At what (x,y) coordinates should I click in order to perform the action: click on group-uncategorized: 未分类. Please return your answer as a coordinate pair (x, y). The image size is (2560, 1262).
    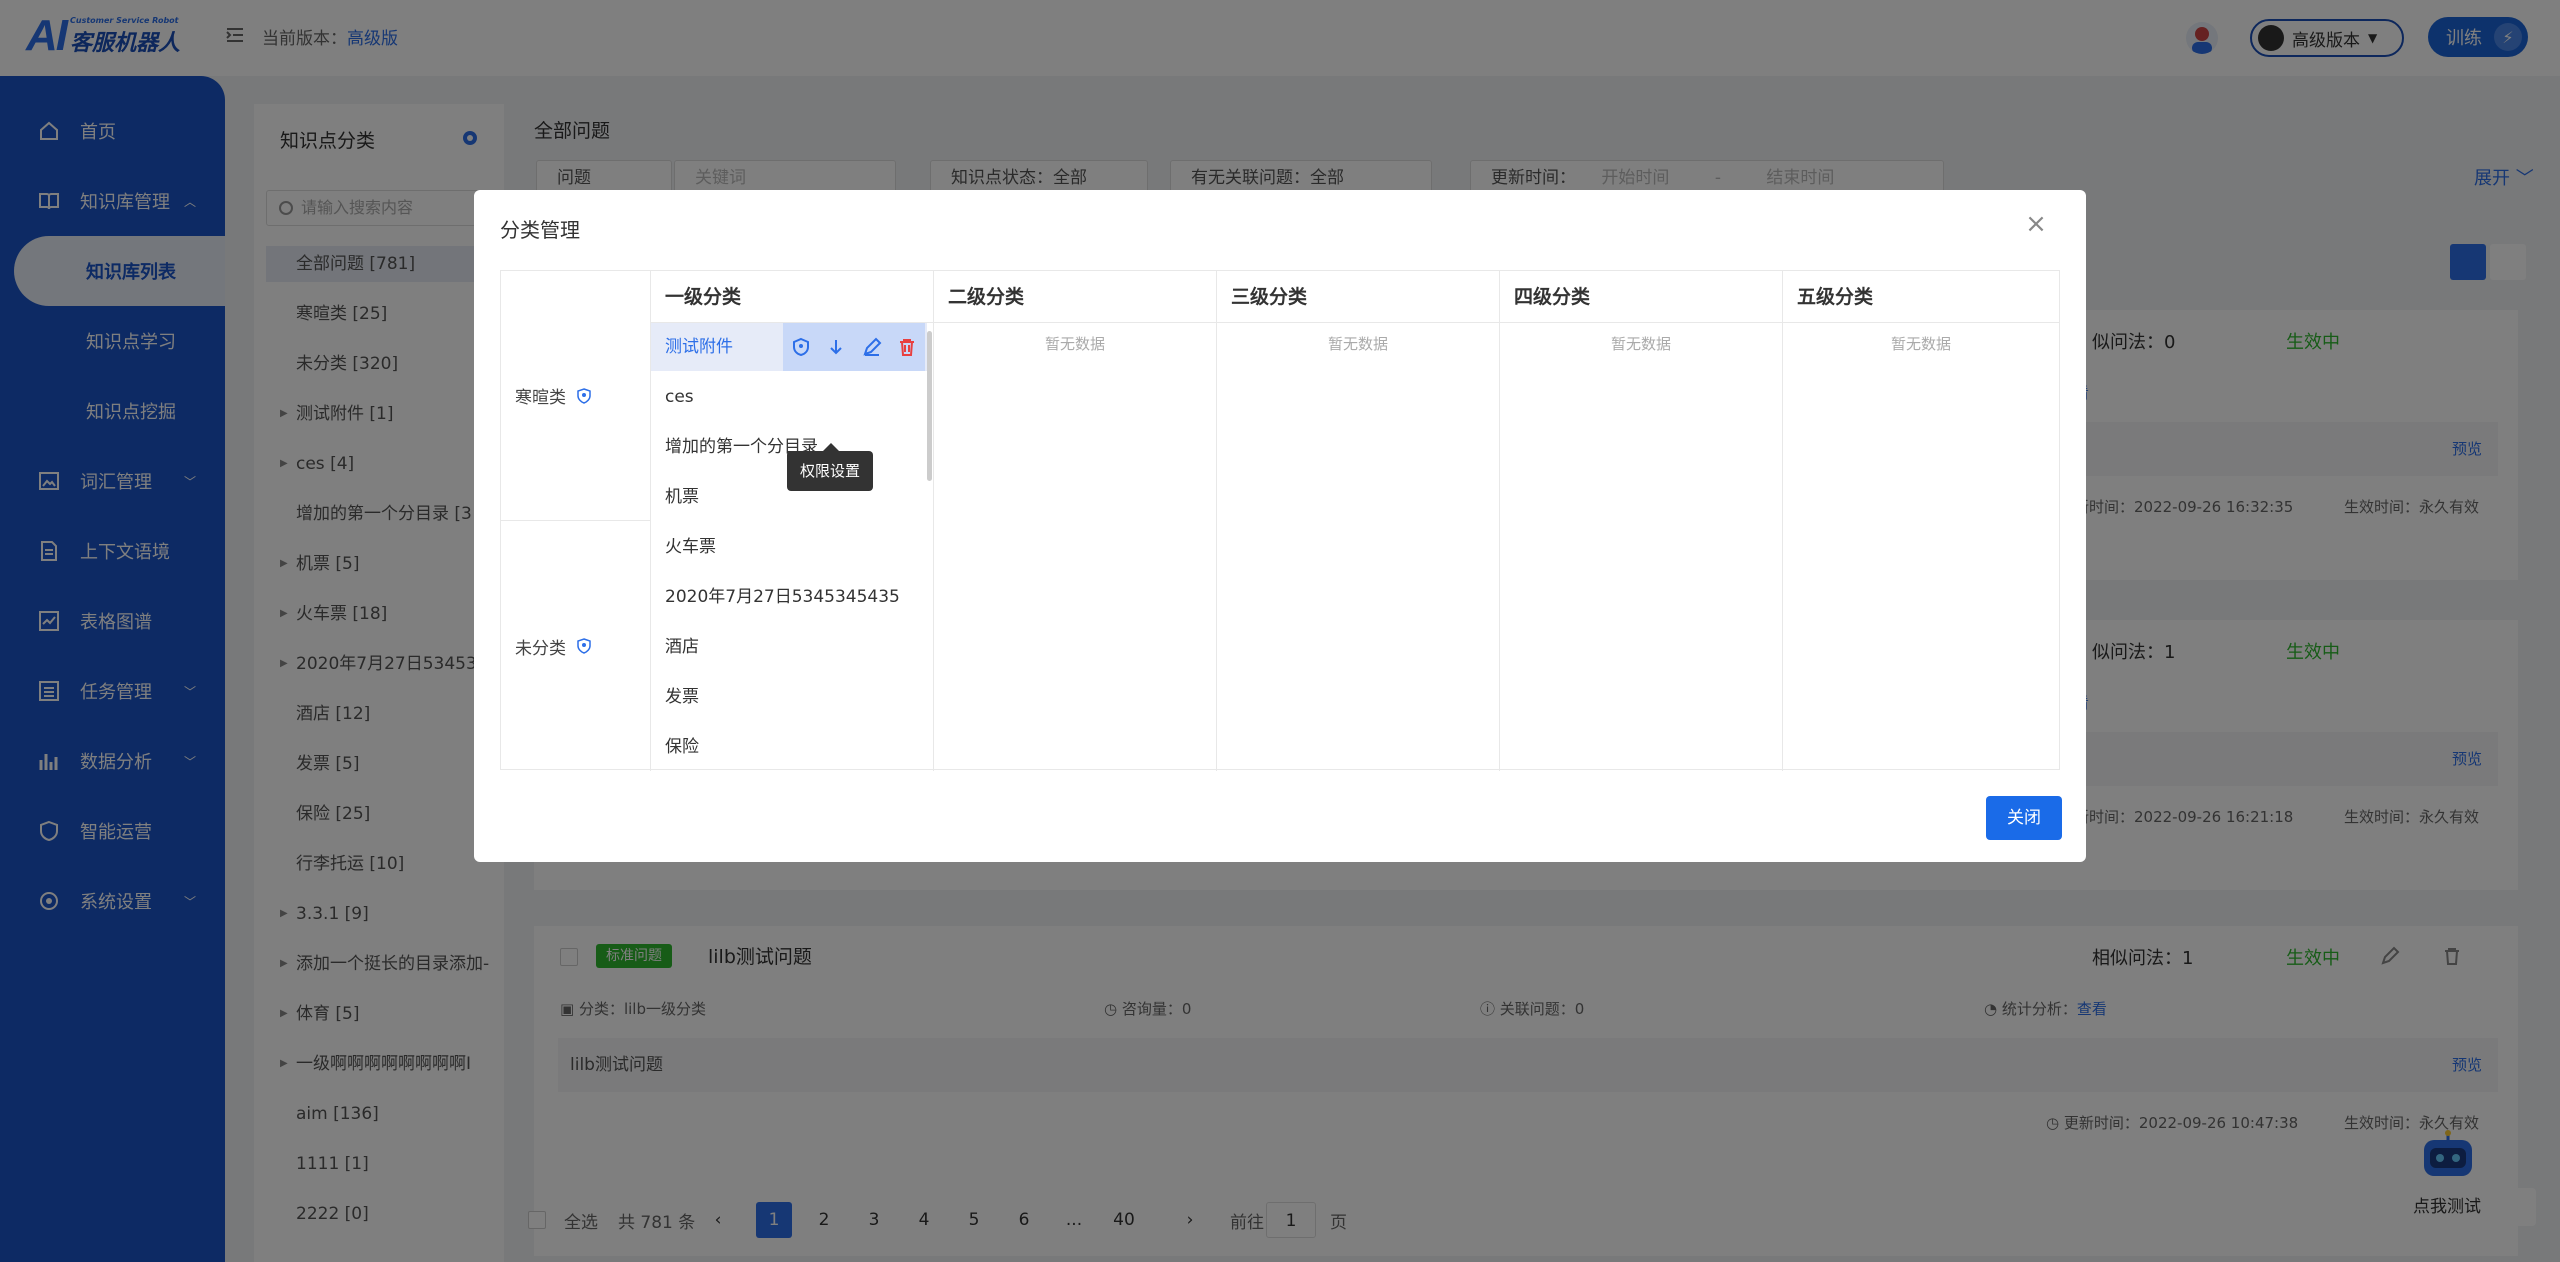
    Looking at the image, I should click on (576, 646).